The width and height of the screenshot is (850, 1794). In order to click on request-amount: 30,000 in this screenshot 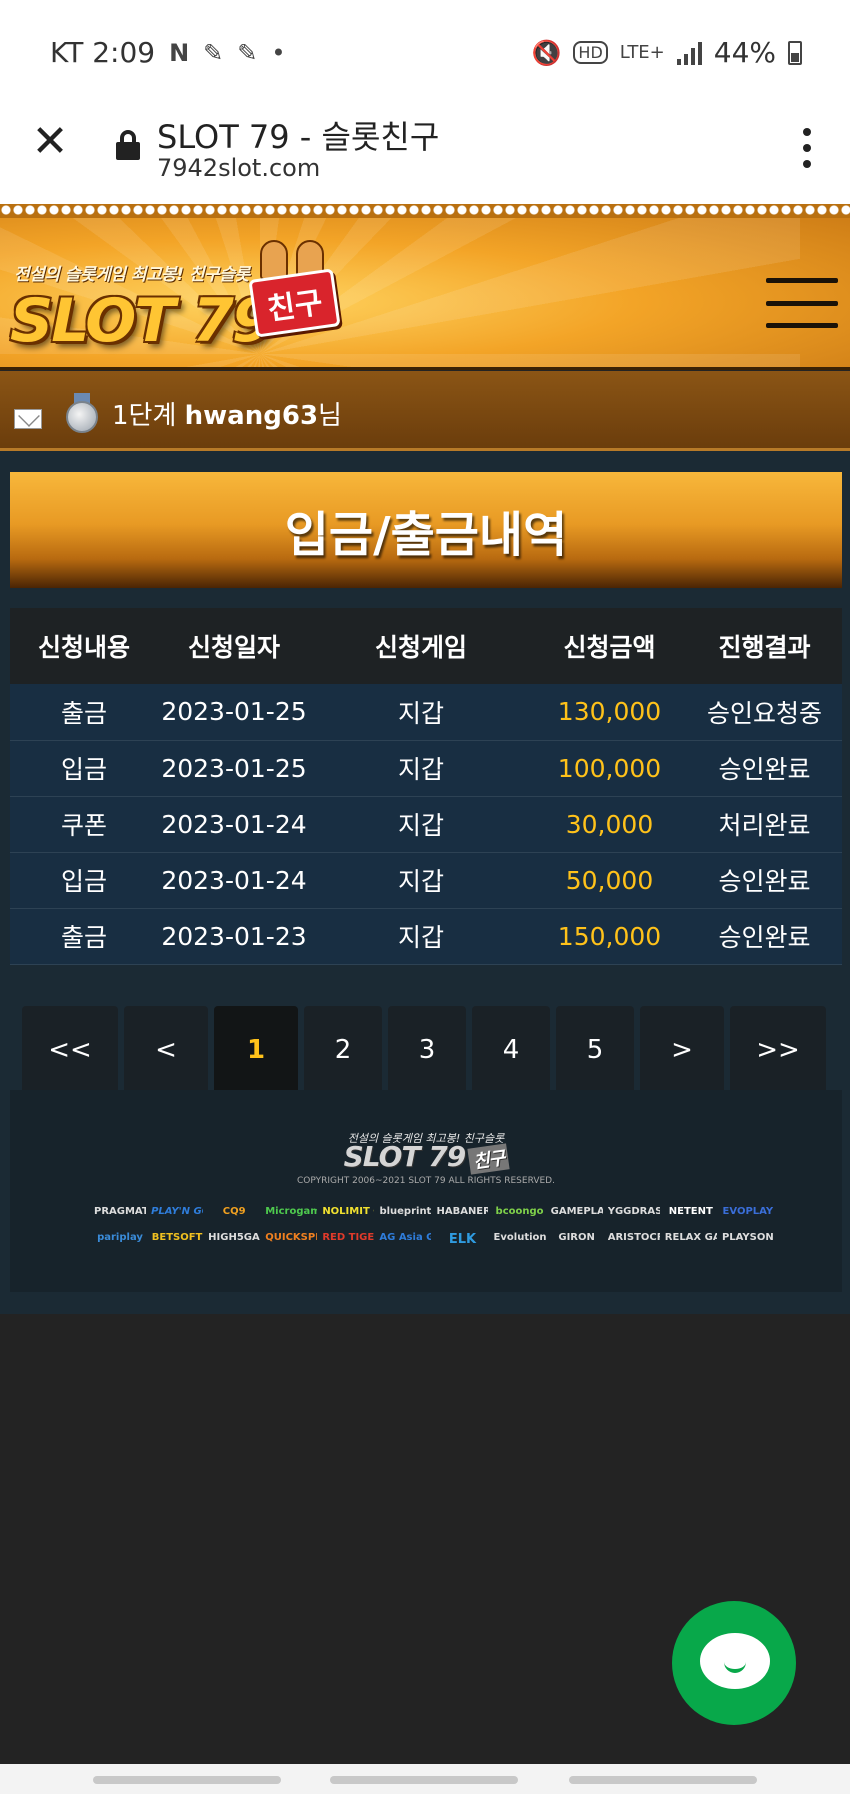, I will do `click(609, 824)`.